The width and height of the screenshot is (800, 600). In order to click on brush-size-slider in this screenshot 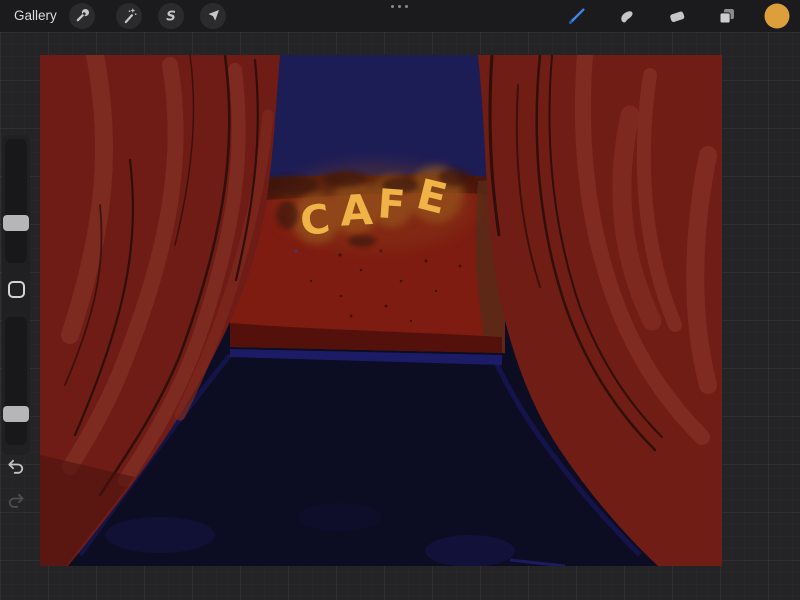, I will do `click(16, 201)`.